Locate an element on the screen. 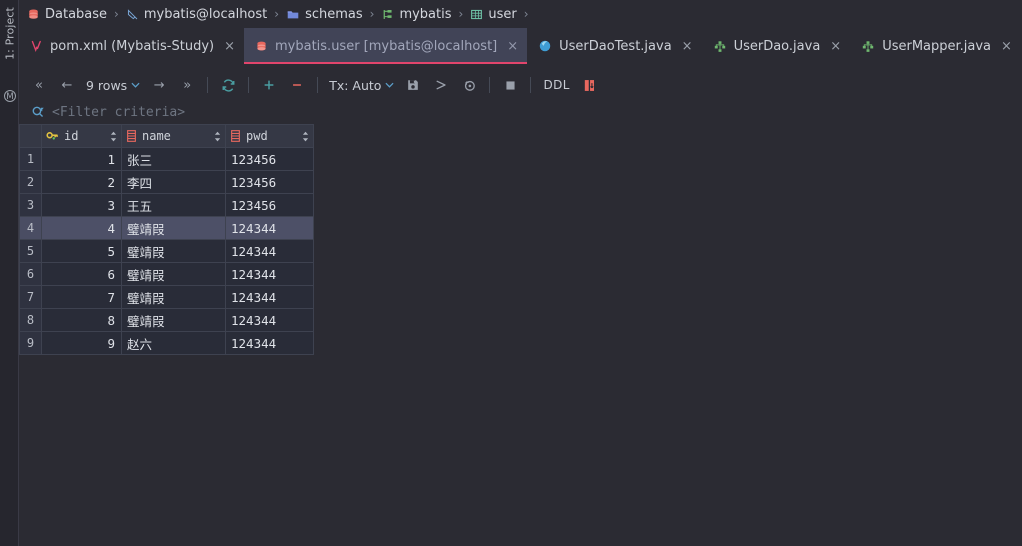  cell-id: 4 is located at coordinates (81, 228).